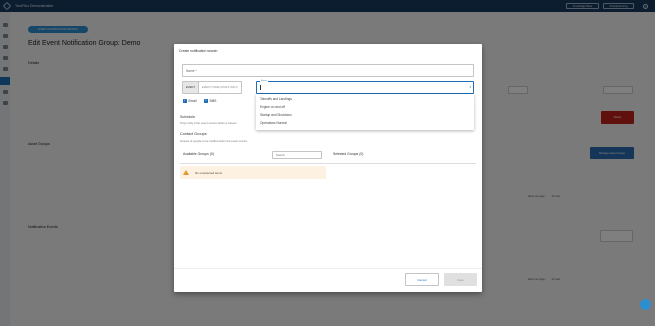 Image resolution: width=655 pixels, height=326 pixels. Describe the element at coordinates (198, 51) in the screenshot. I see `dialog-title: Create notification search` at that location.